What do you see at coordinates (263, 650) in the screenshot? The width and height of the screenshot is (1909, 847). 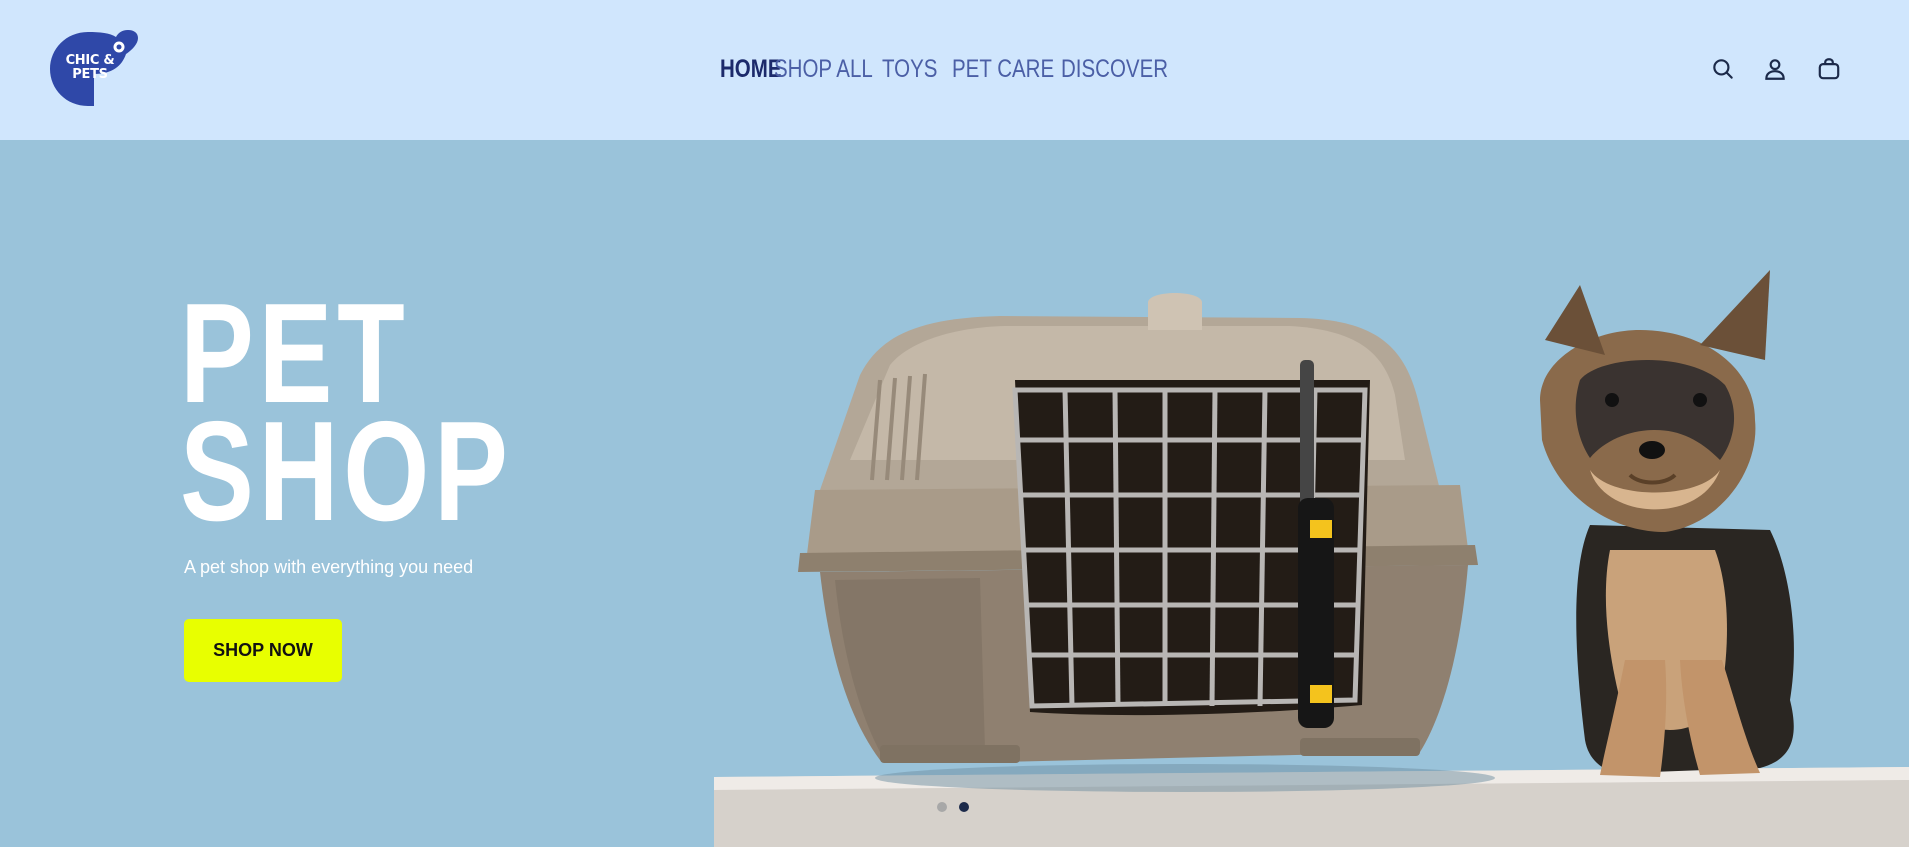 I see `shop-now-button: SHOP NOW` at bounding box center [263, 650].